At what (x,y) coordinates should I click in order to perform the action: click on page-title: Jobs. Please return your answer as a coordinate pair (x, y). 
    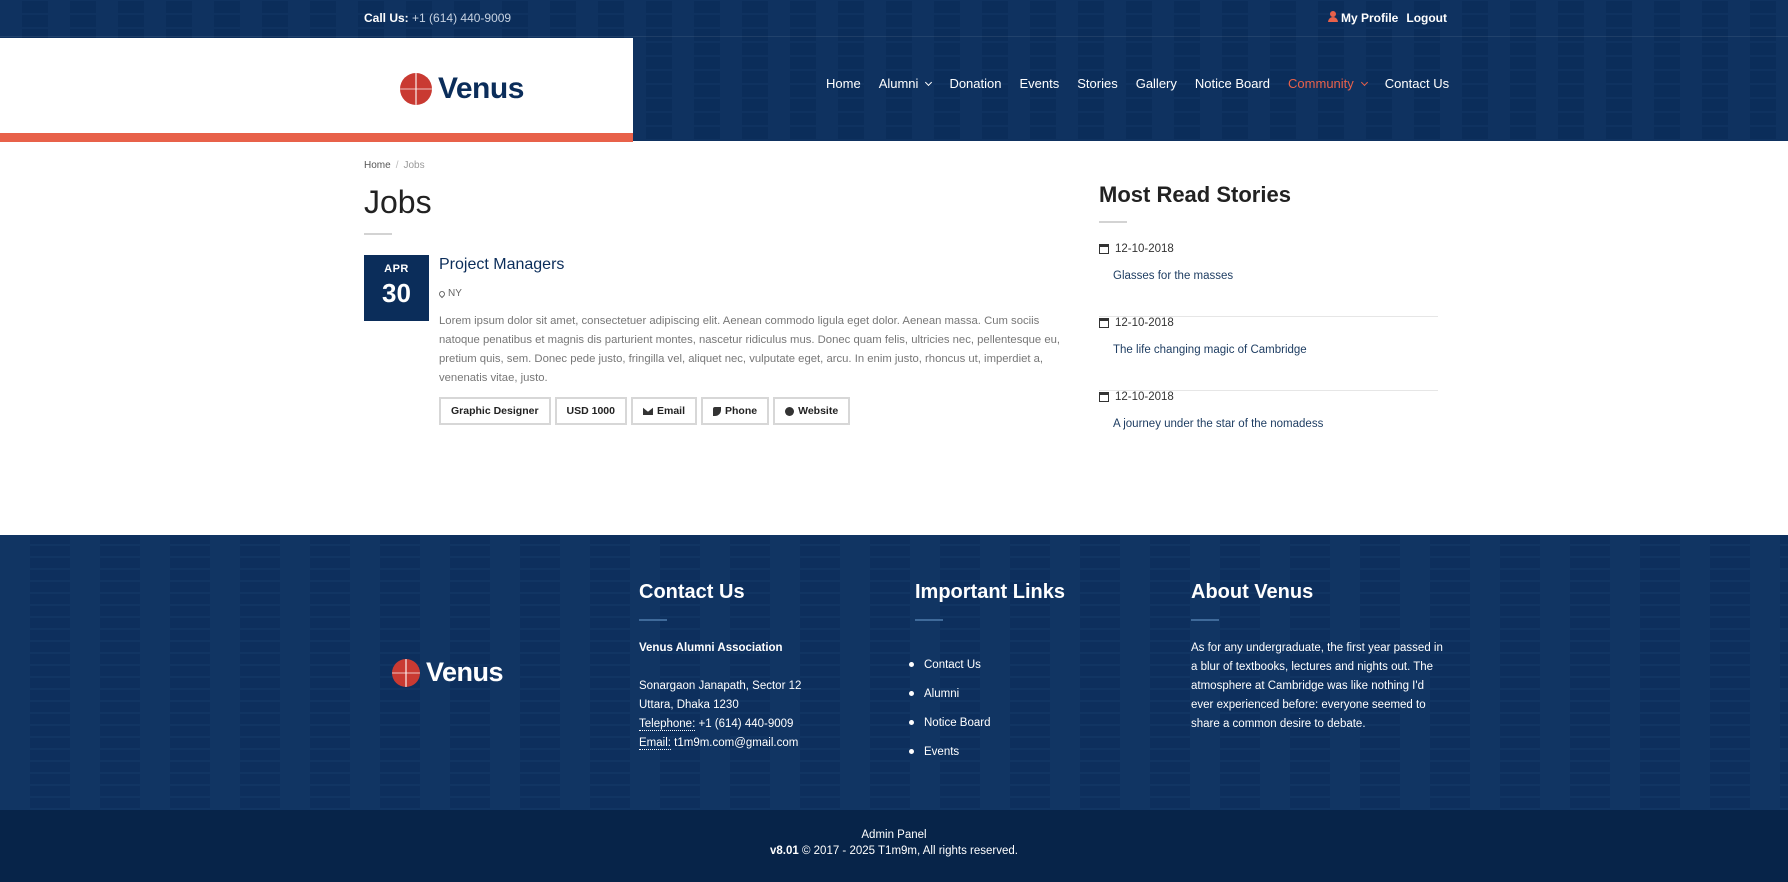
    Looking at the image, I should click on (398, 202).